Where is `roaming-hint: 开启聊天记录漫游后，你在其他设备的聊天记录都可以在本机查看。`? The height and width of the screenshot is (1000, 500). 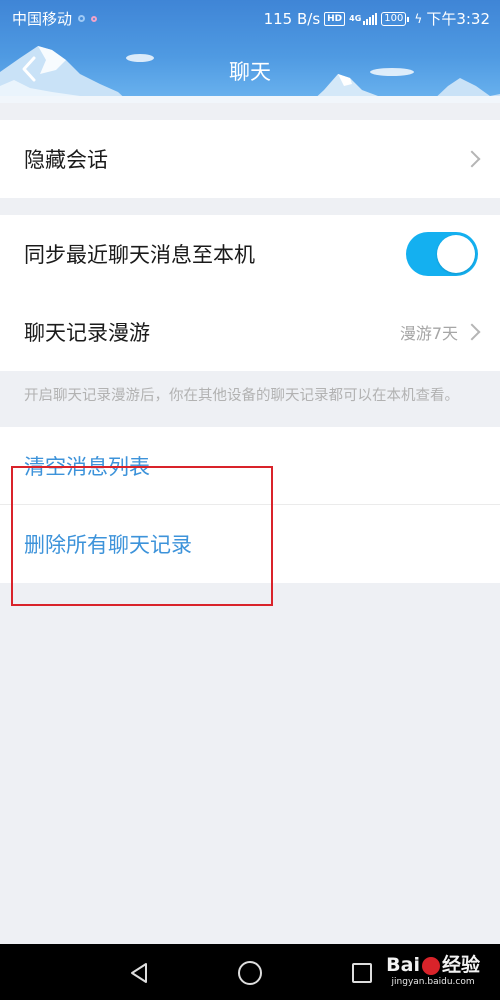 roaming-hint: 开启聊天记录漫游后，你在其他设备的聊天记录都可以在本机查看。 is located at coordinates (241, 396).